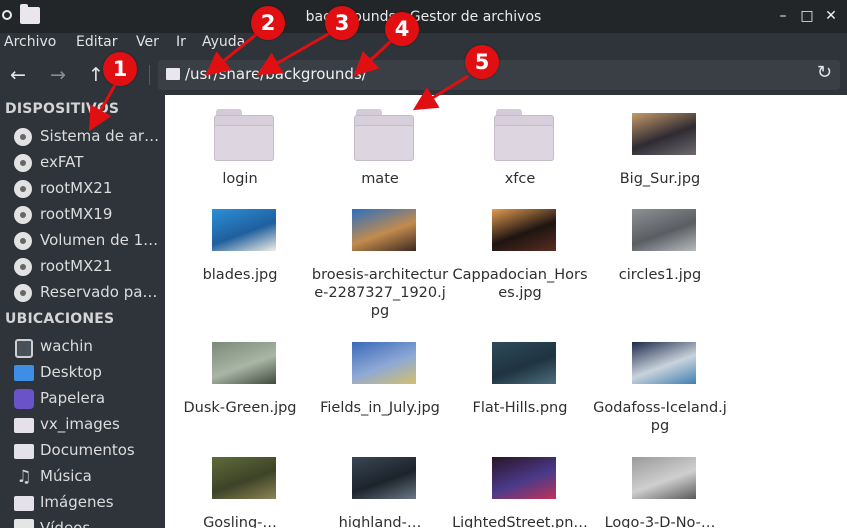  Describe the element at coordinates (240, 179) in the screenshot. I see `file-label: login` at that location.